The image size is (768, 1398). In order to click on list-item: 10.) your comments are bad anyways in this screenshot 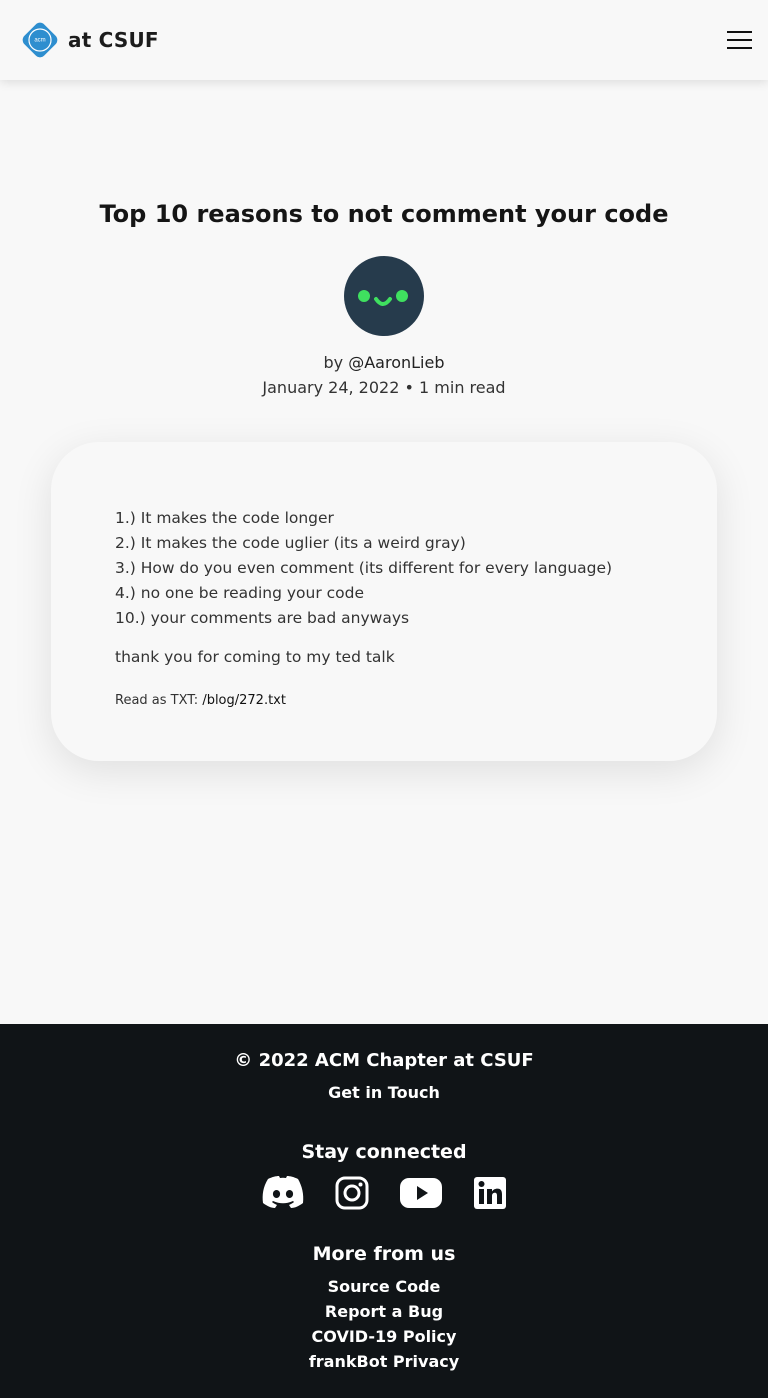, I will do `click(262, 618)`.